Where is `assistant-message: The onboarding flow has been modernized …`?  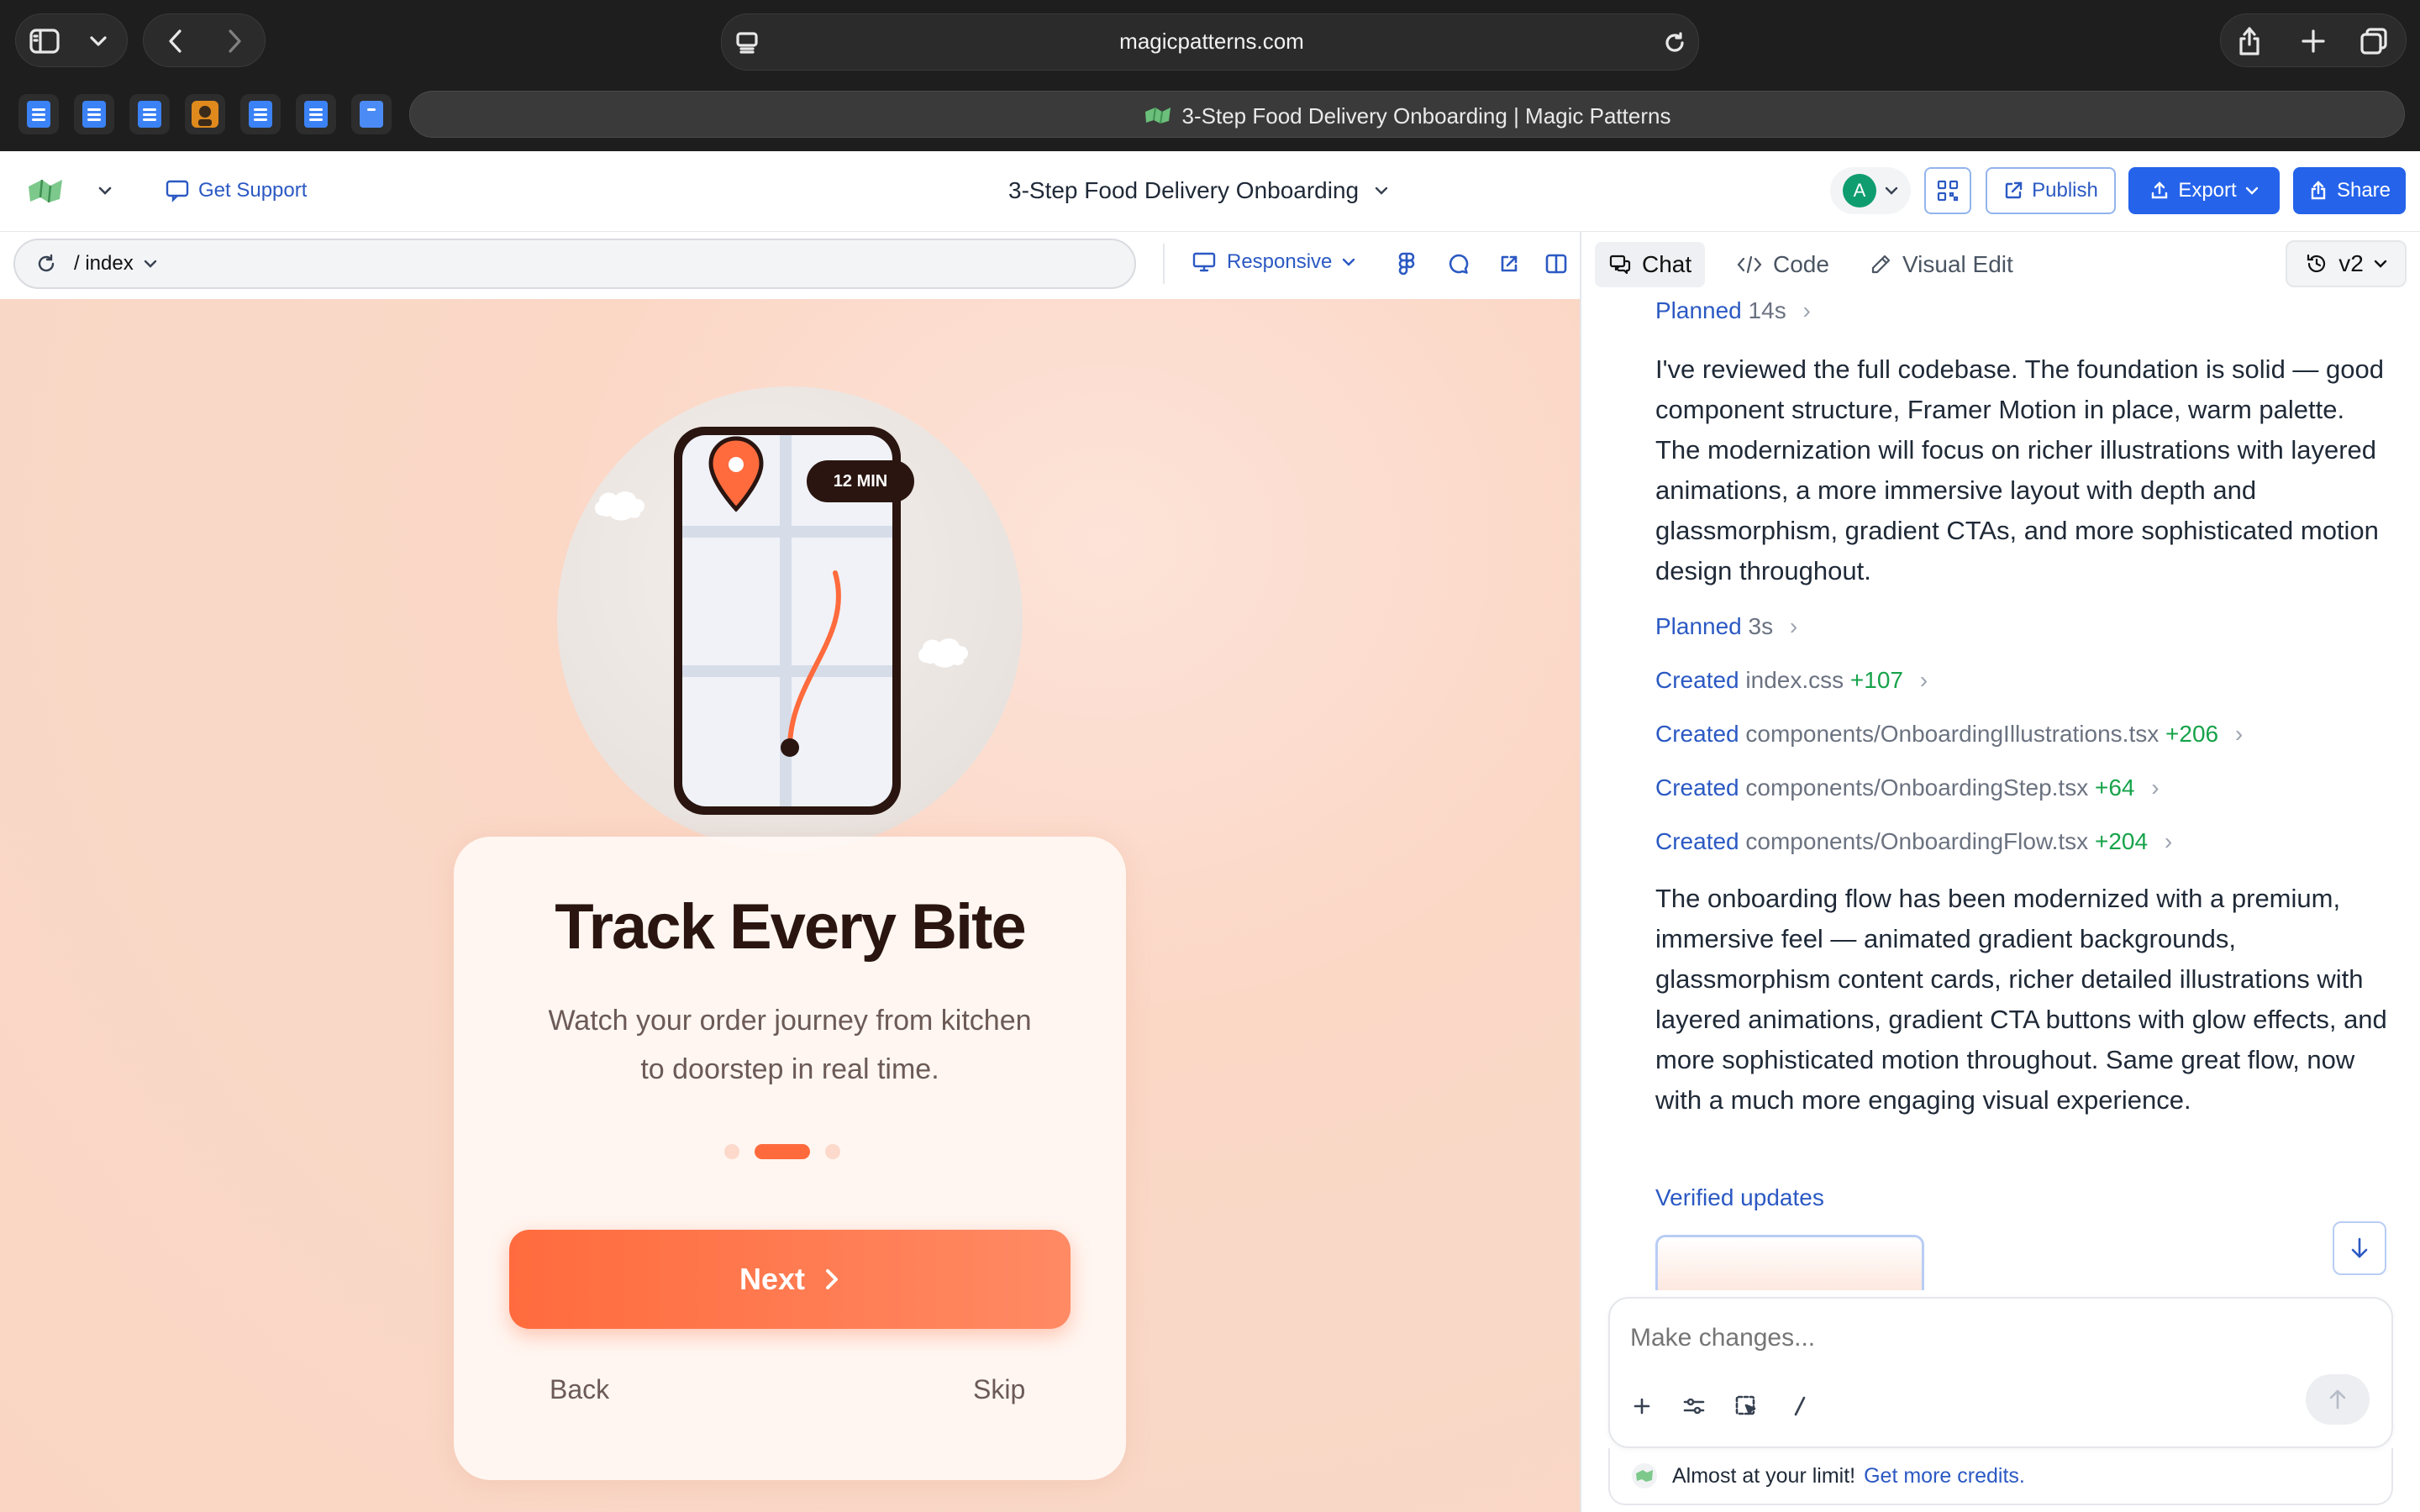 assistant-message: The onboarding flow has been modernized … is located at coordinates (2021, 999).